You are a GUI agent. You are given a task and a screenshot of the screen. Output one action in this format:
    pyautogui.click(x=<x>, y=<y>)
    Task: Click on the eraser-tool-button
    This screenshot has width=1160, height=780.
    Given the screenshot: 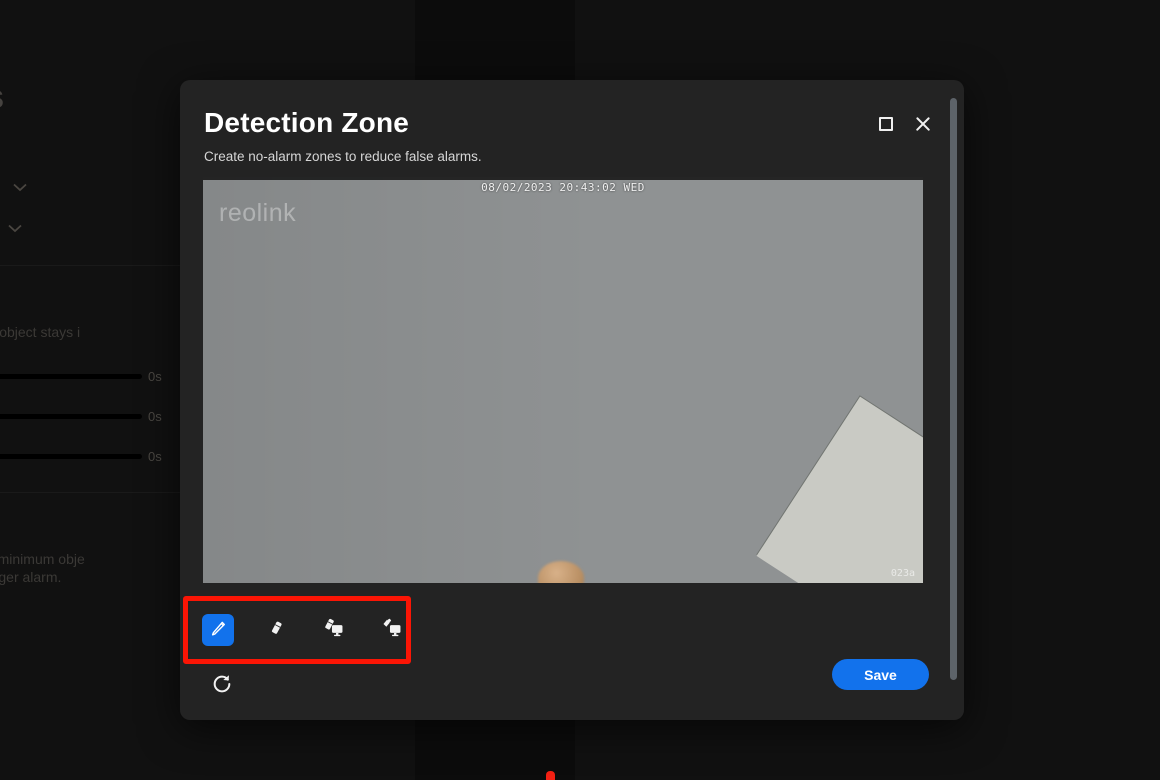 What is the action you would take?
    pyautogui.click(x=276, y=630)
    